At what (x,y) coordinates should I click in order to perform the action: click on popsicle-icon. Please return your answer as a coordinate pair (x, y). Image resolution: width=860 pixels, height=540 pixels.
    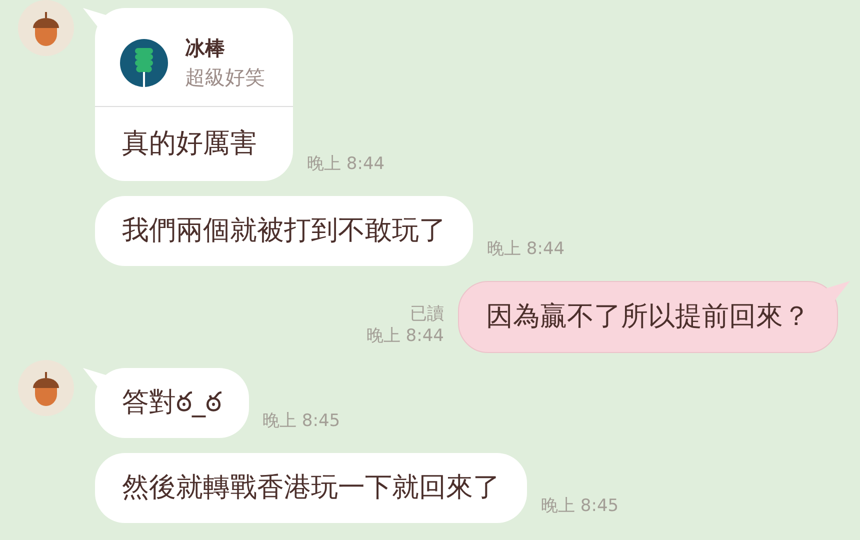
    Looking at the image, I should click on (144, 63).